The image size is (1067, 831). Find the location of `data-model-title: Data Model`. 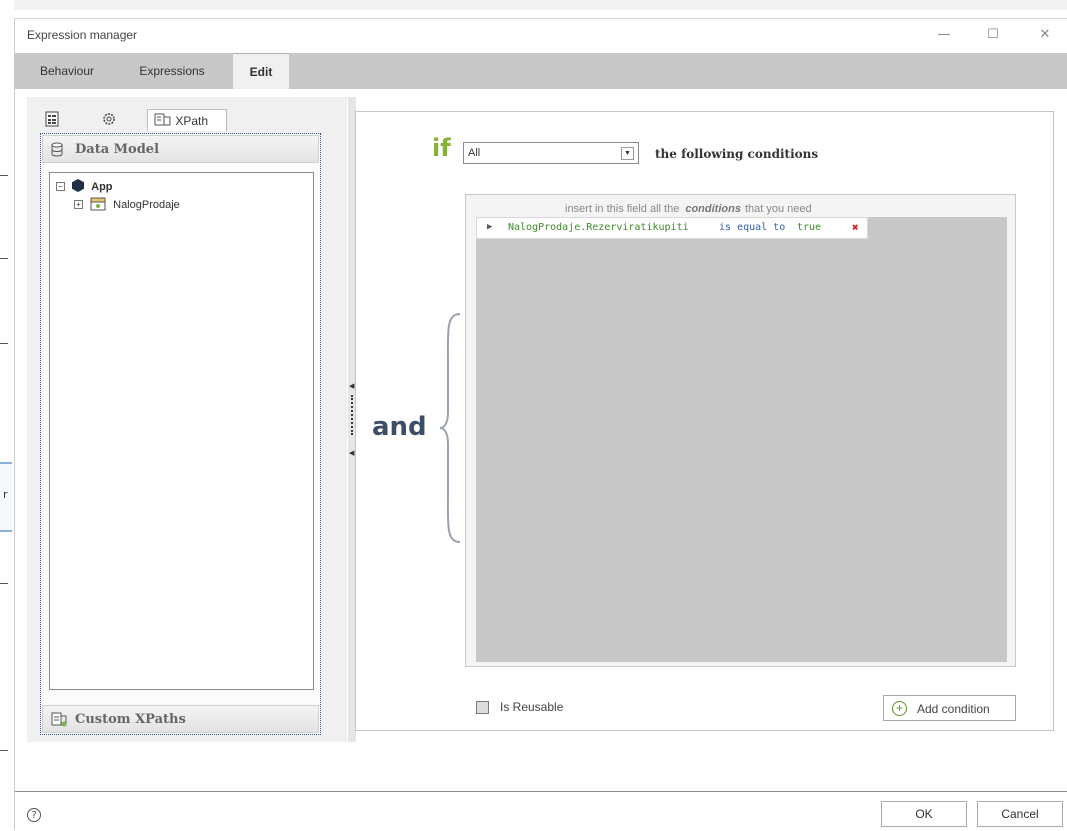

data-model-title: Data Model is located at coordinates (117, 149).